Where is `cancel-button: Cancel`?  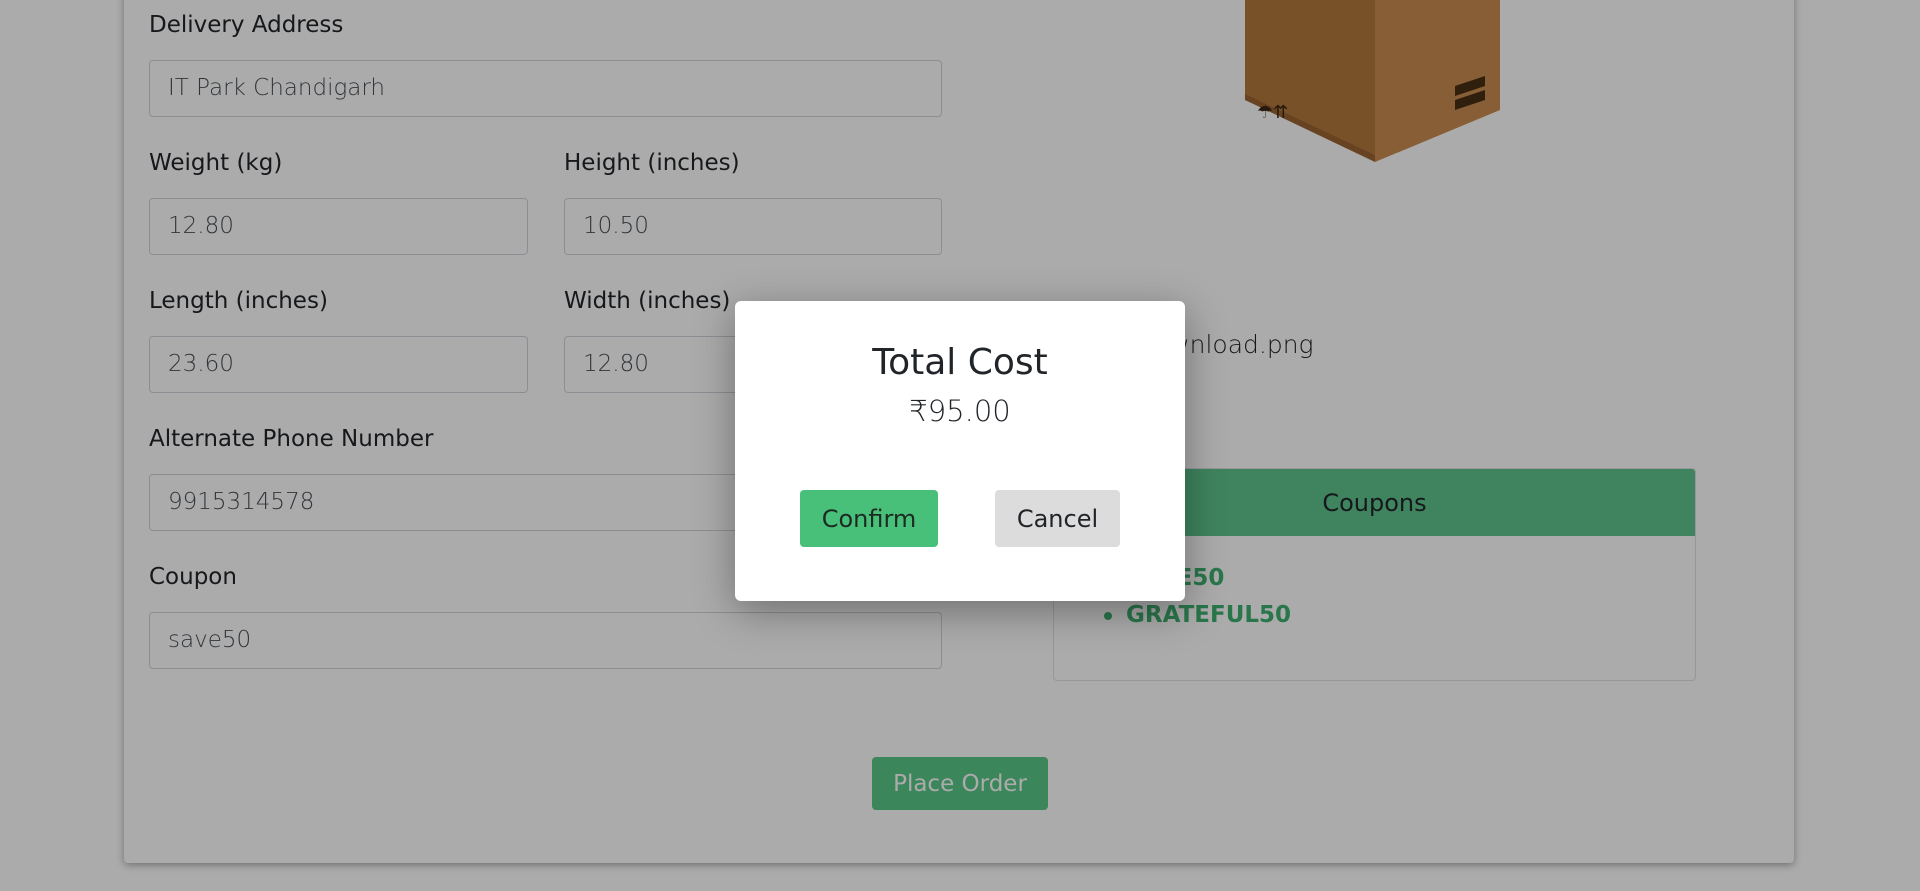 cancel-button: Cancel is located at coordinates (1057, 518).